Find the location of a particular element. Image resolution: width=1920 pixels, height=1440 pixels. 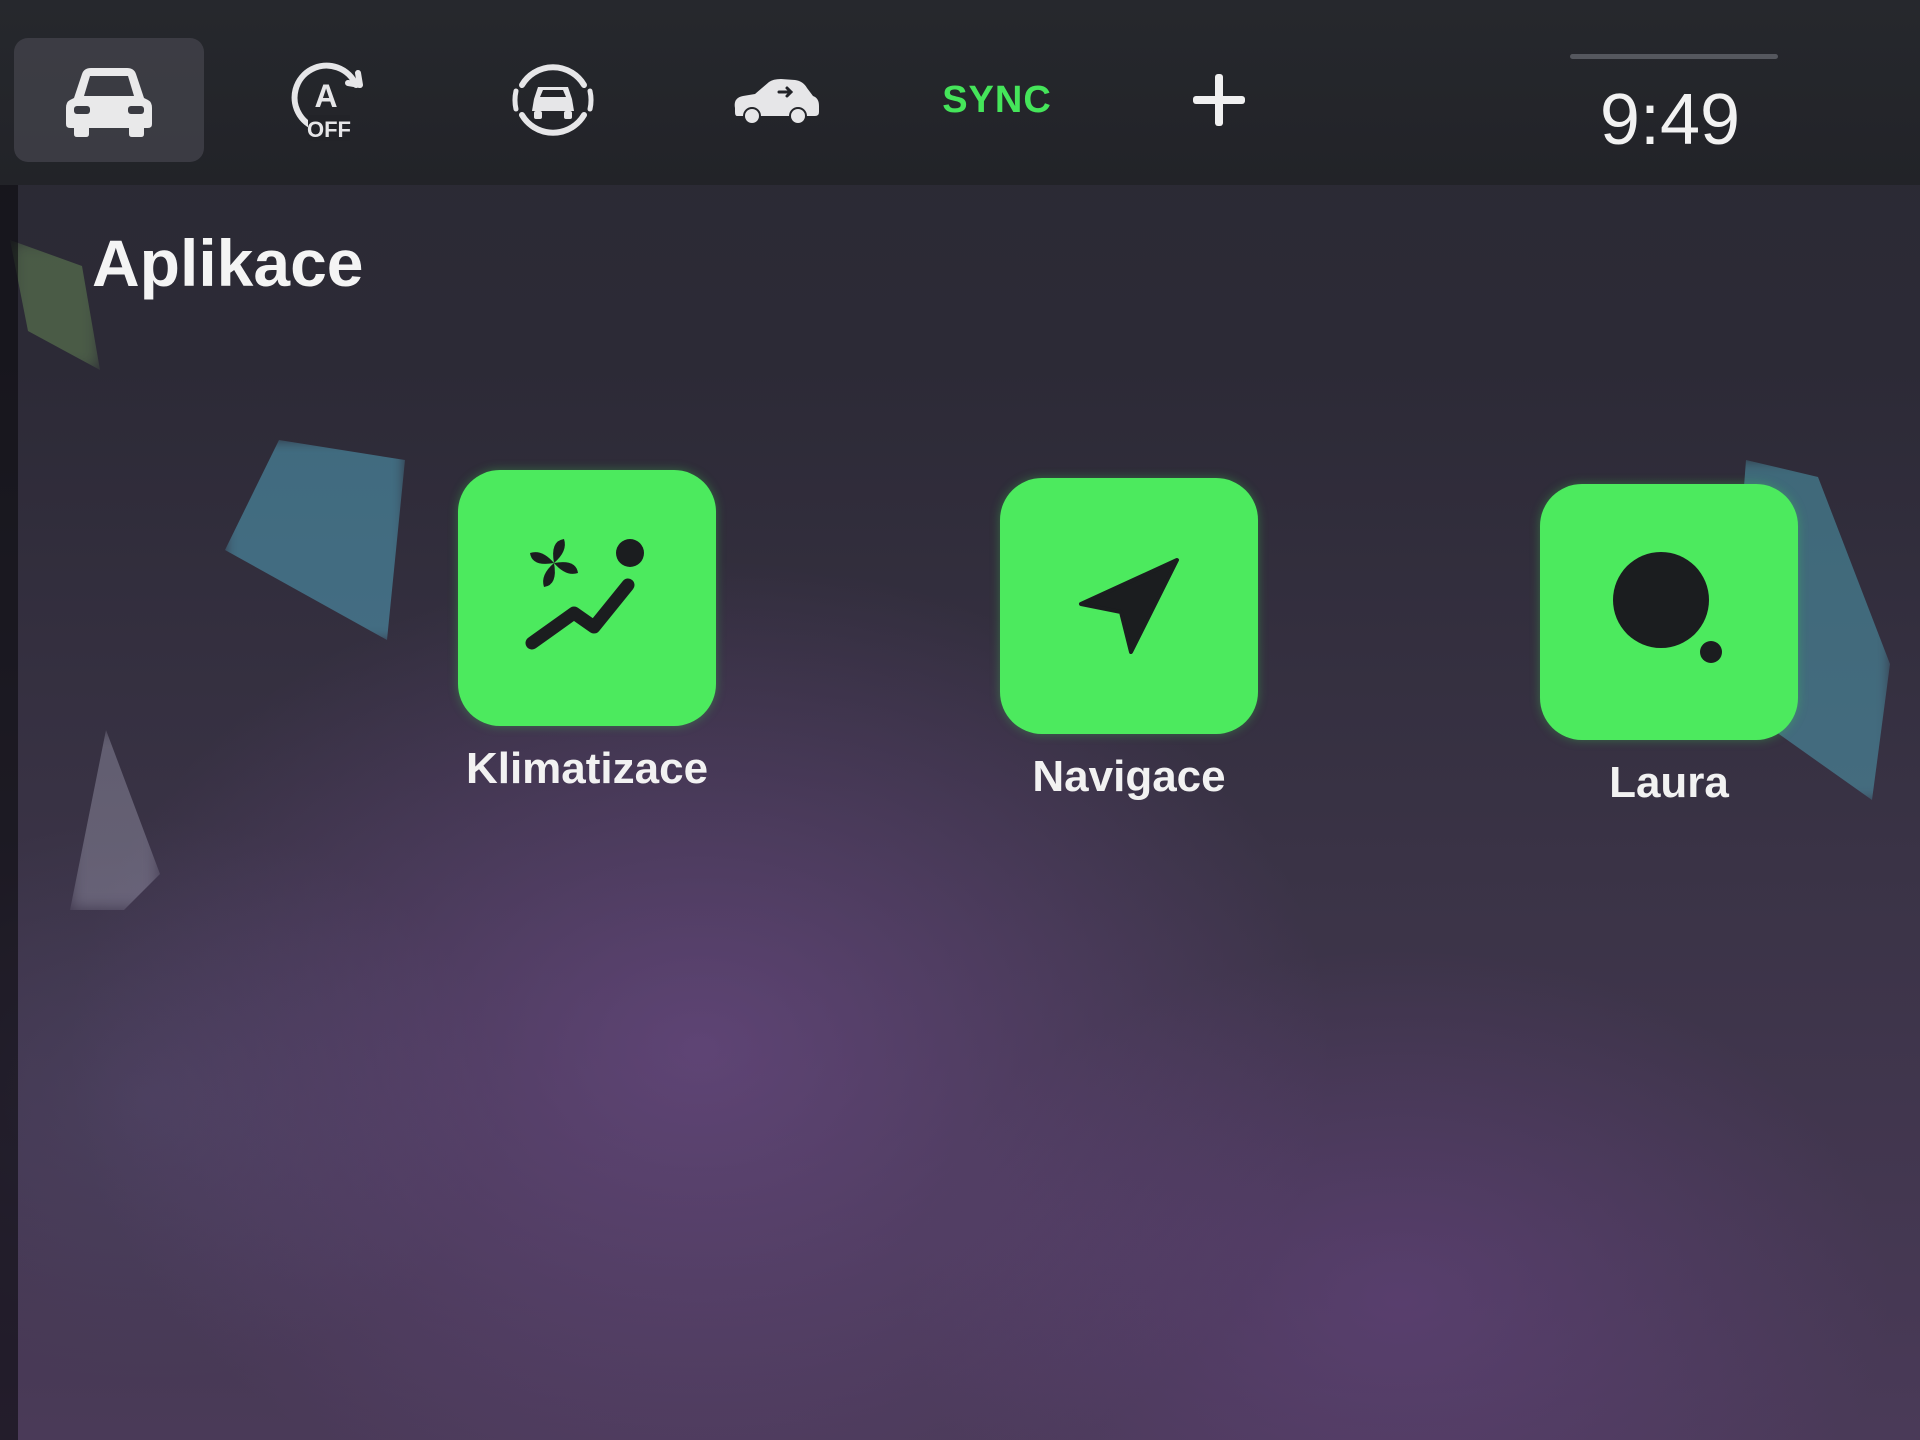

top-status-bar: A OFF SYNC 9:49 is located at coordinates (960, 92).